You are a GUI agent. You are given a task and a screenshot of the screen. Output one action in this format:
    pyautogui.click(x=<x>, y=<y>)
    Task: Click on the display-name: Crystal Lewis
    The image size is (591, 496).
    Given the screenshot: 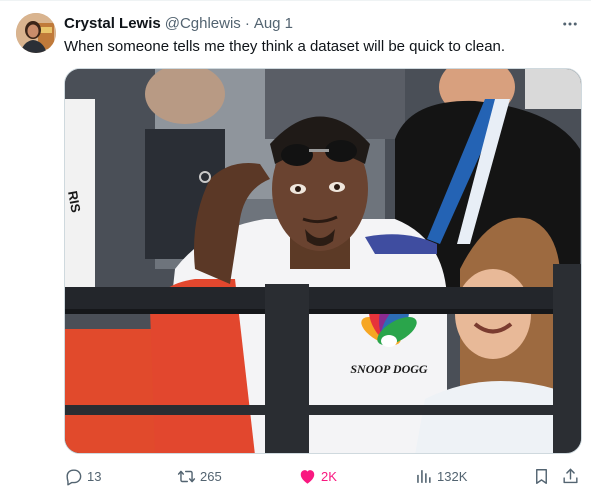 What is the action you would take?
    pyautogui.click(x=112, y=23)
    